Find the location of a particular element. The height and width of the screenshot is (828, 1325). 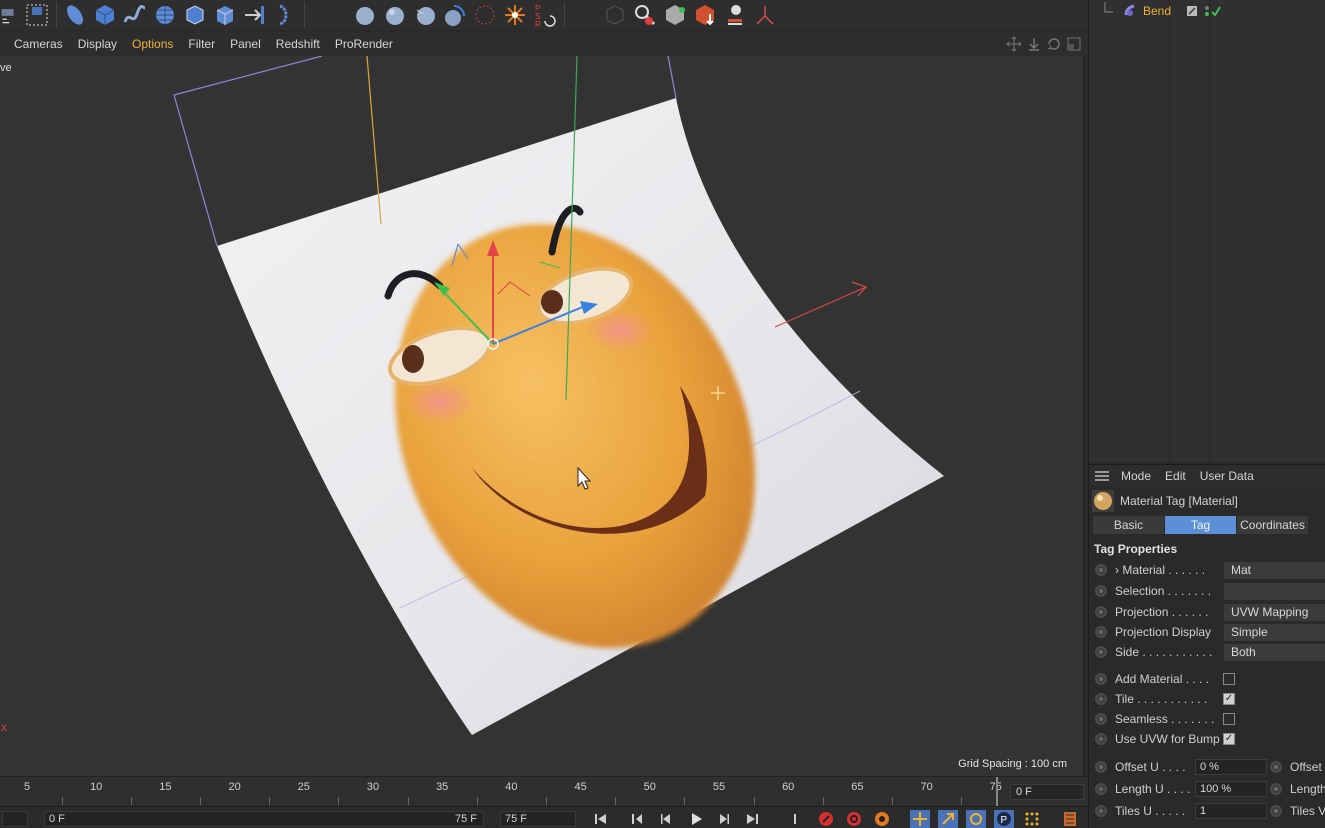

bool-icon is located at coordinates (255, 15).